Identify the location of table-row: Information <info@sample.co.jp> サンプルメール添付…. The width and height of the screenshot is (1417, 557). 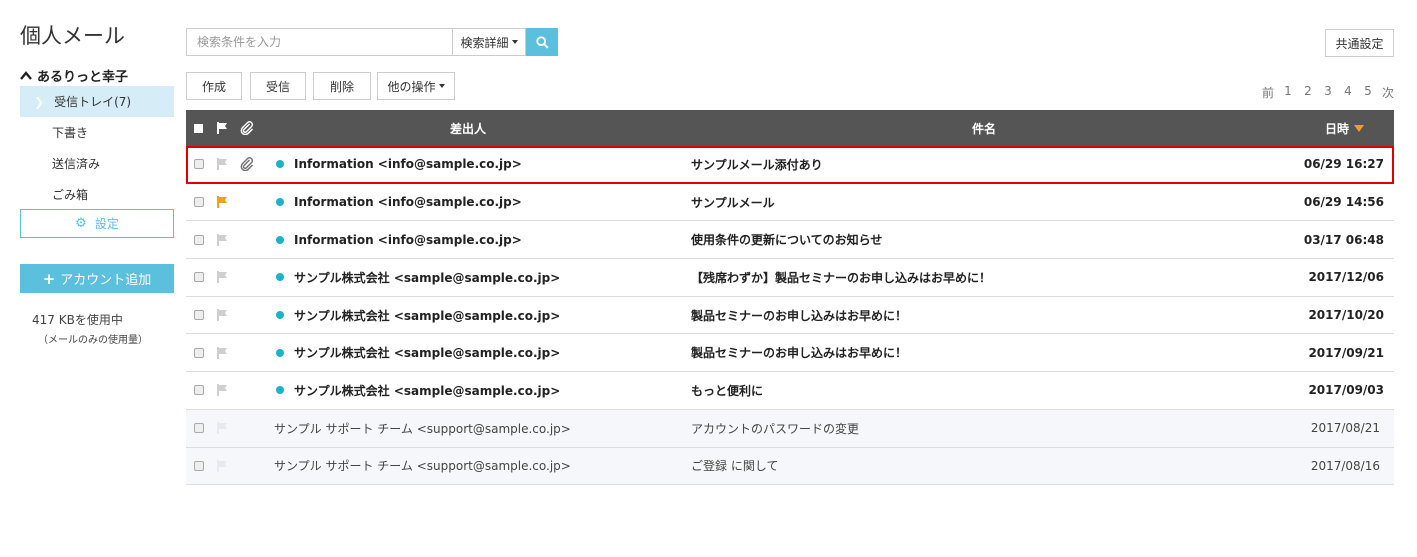
(790, 165).